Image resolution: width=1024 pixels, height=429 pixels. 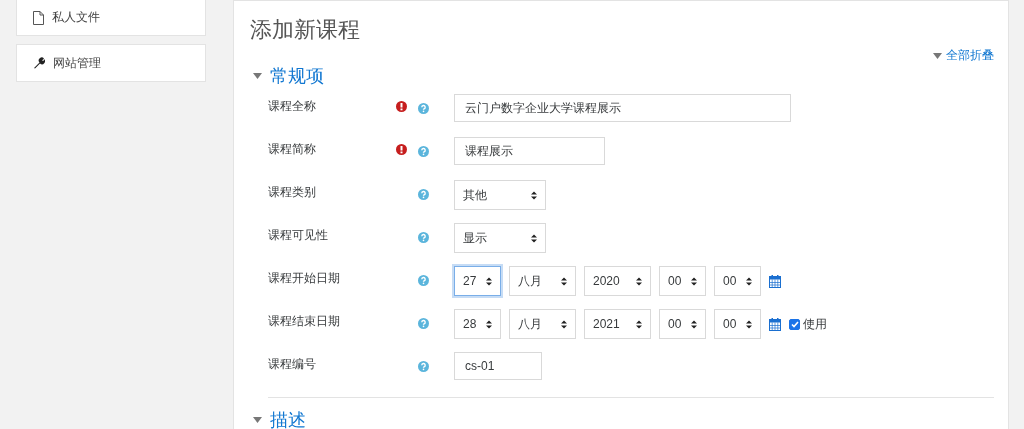 I want to click on section-title: 常规项, so click(x=297, y=76).